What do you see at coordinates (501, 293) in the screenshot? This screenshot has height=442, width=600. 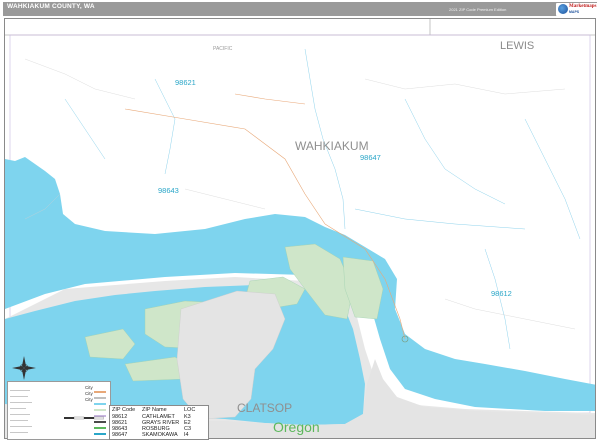 I see `zip-label-98612: 98612` at bounding box center [501, 293].